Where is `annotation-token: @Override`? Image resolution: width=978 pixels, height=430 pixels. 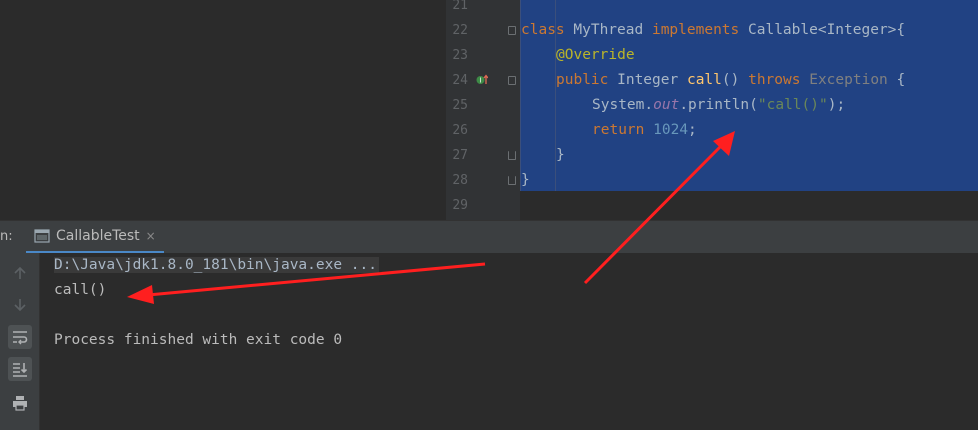
annotation-token: @Override is located at coordinates (595, 55).